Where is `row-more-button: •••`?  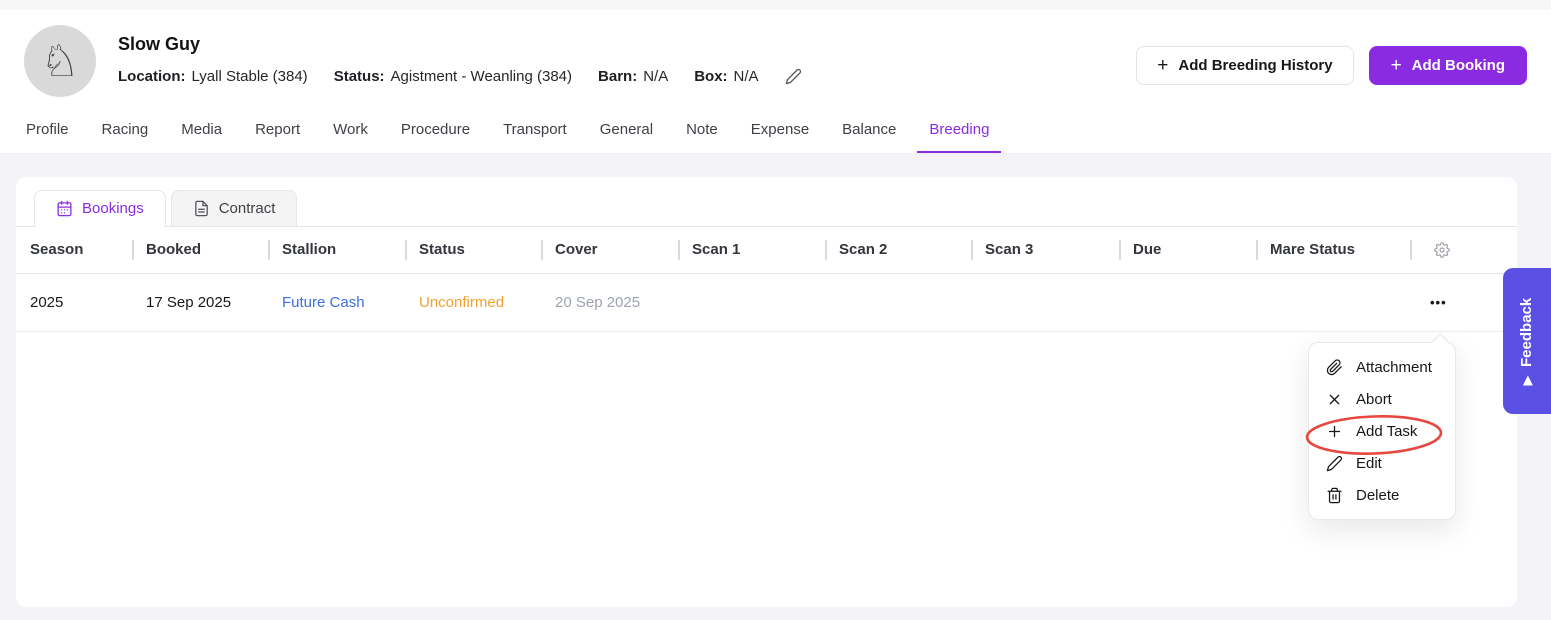
row-more-button: ••• is located at coordinates (1438, 302).